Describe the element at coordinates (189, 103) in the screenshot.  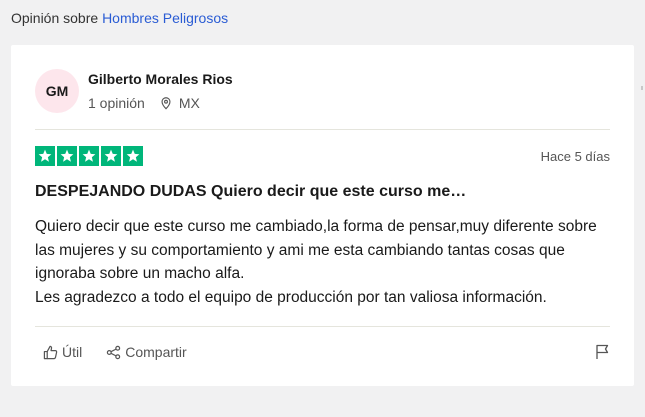
I see `author-country: MX` at that location.